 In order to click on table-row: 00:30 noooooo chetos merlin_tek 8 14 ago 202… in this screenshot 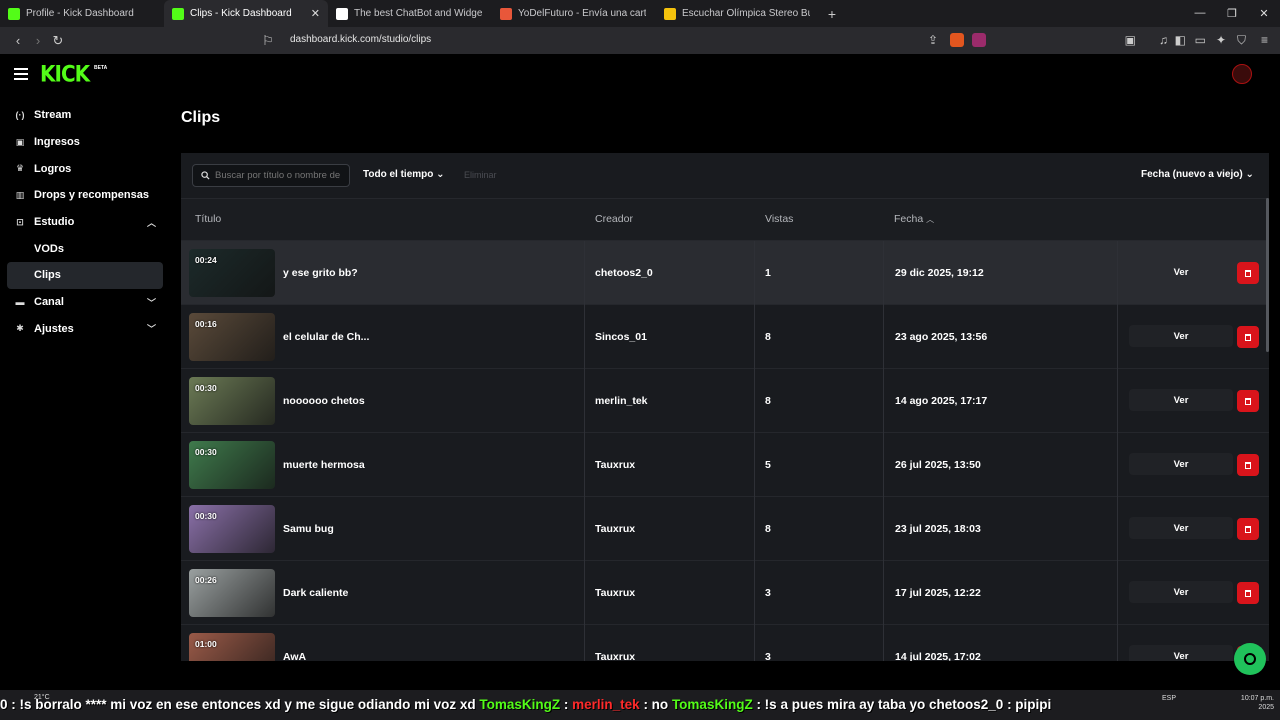, I will do `click(725, 401)`.